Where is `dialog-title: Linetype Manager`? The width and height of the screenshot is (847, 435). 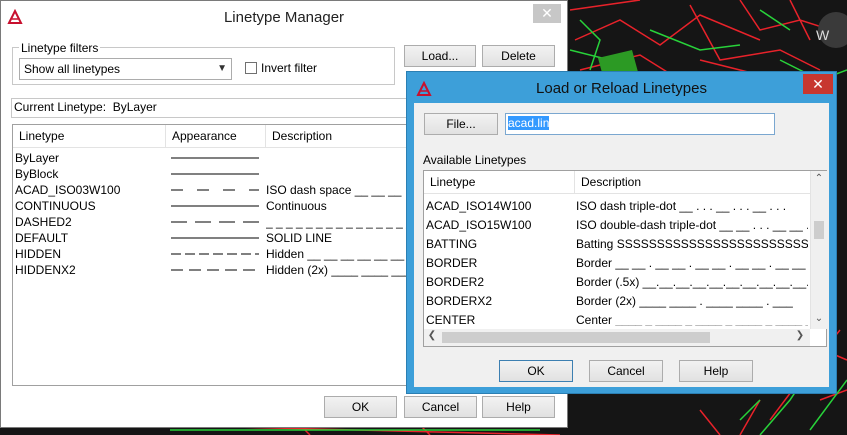
dialog-title: Linetype Manager is located at coordinates (284, 17).